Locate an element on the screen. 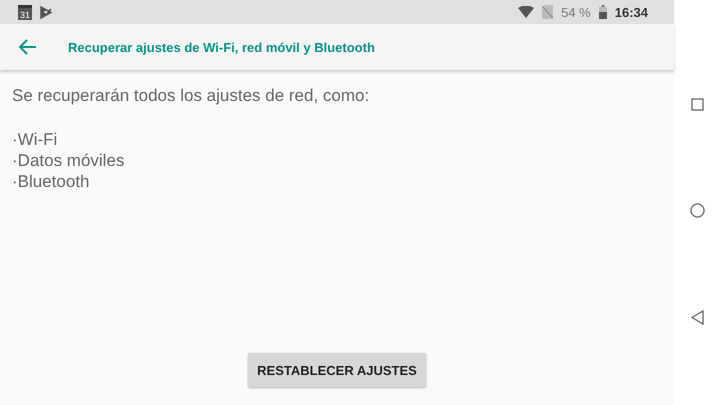 This screenshot has height=405, width=720. reset-button: RESTABLECER AJUSTES is located at coordinates (337, 370).